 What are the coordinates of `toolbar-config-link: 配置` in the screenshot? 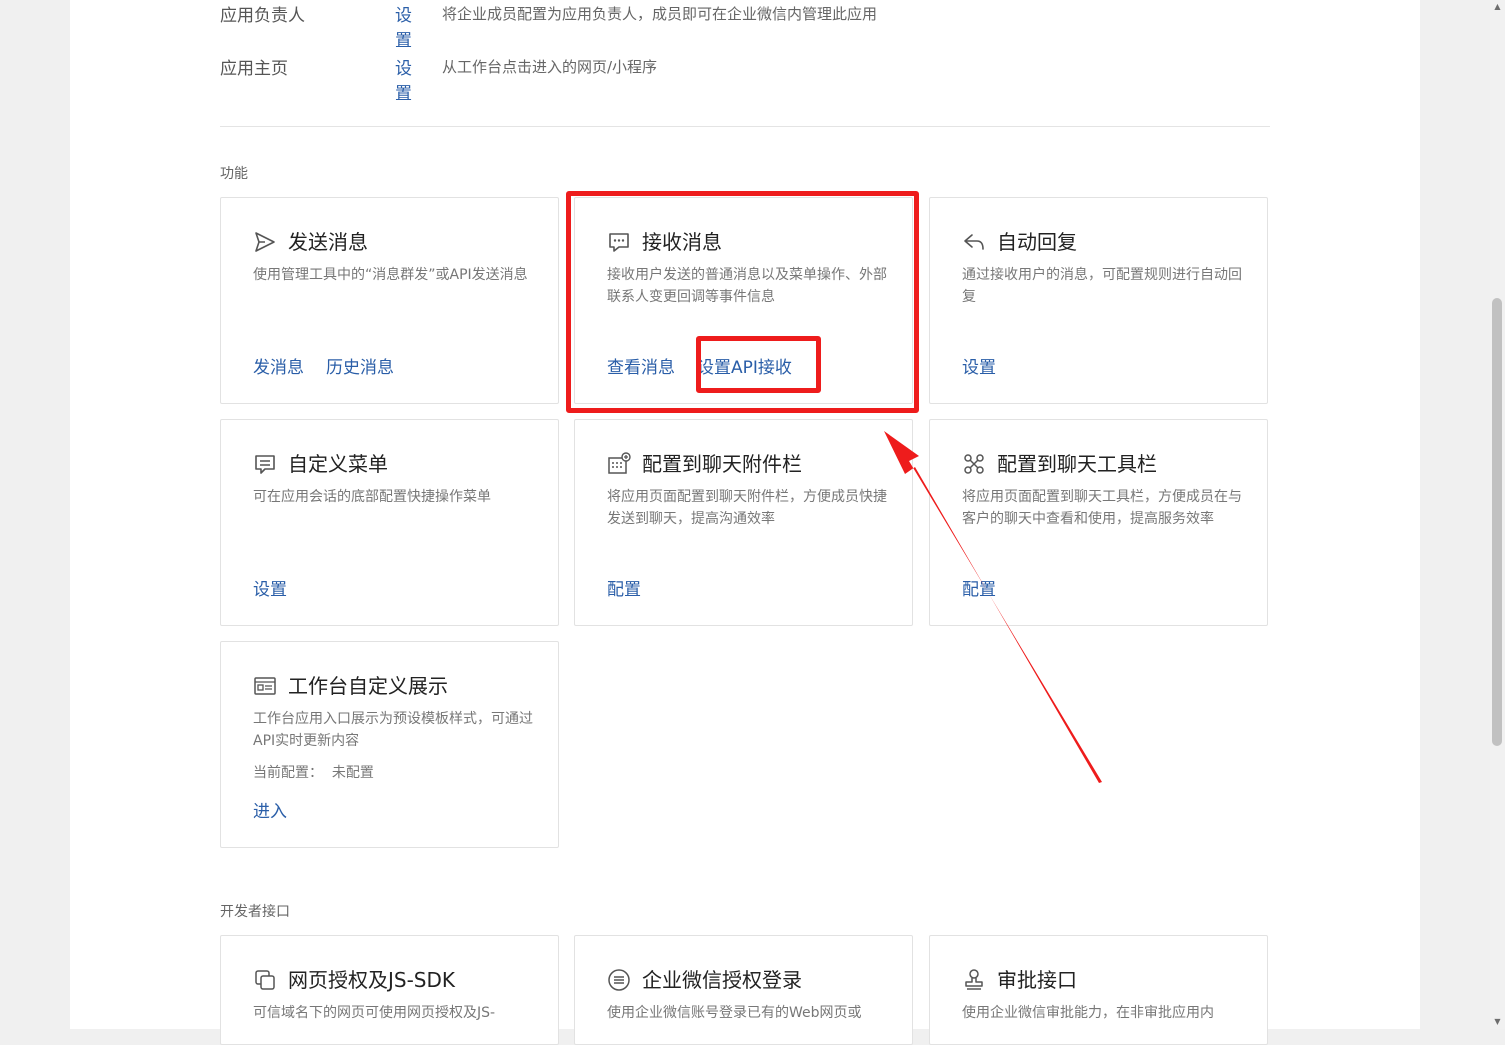 It's located at (979, 590).